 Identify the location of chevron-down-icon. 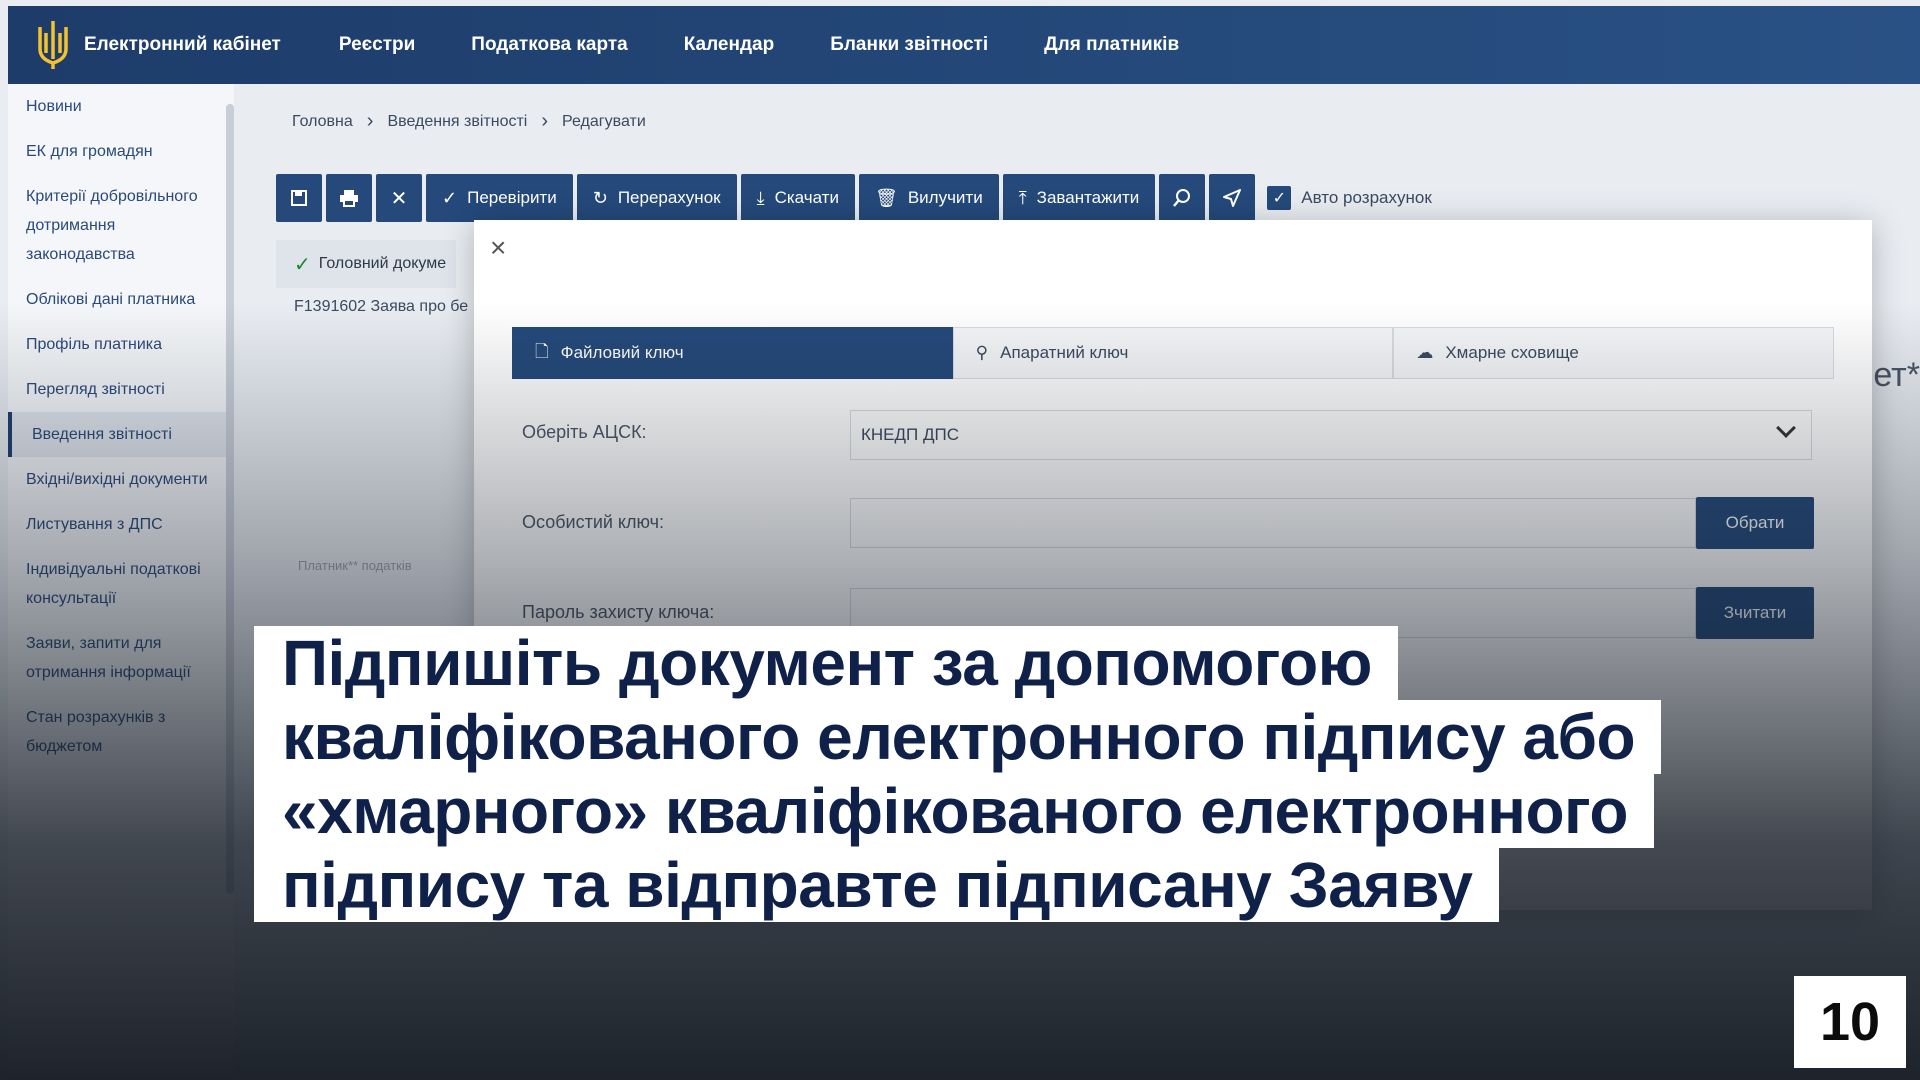
(1786, 428).